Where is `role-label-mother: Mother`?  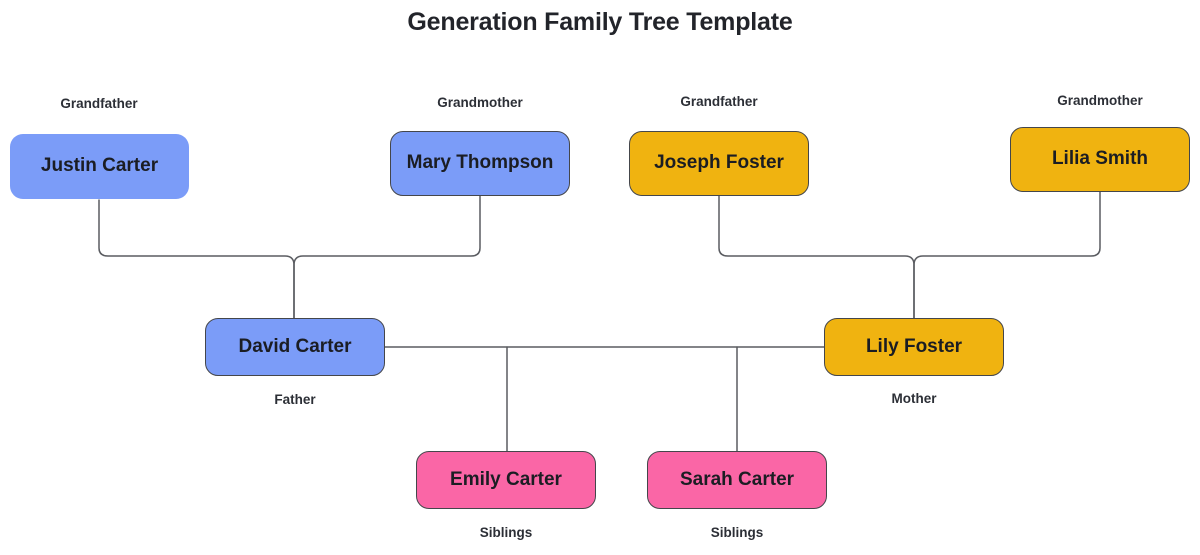 role-label-mother: Mother is located at coordinates (914, 398).